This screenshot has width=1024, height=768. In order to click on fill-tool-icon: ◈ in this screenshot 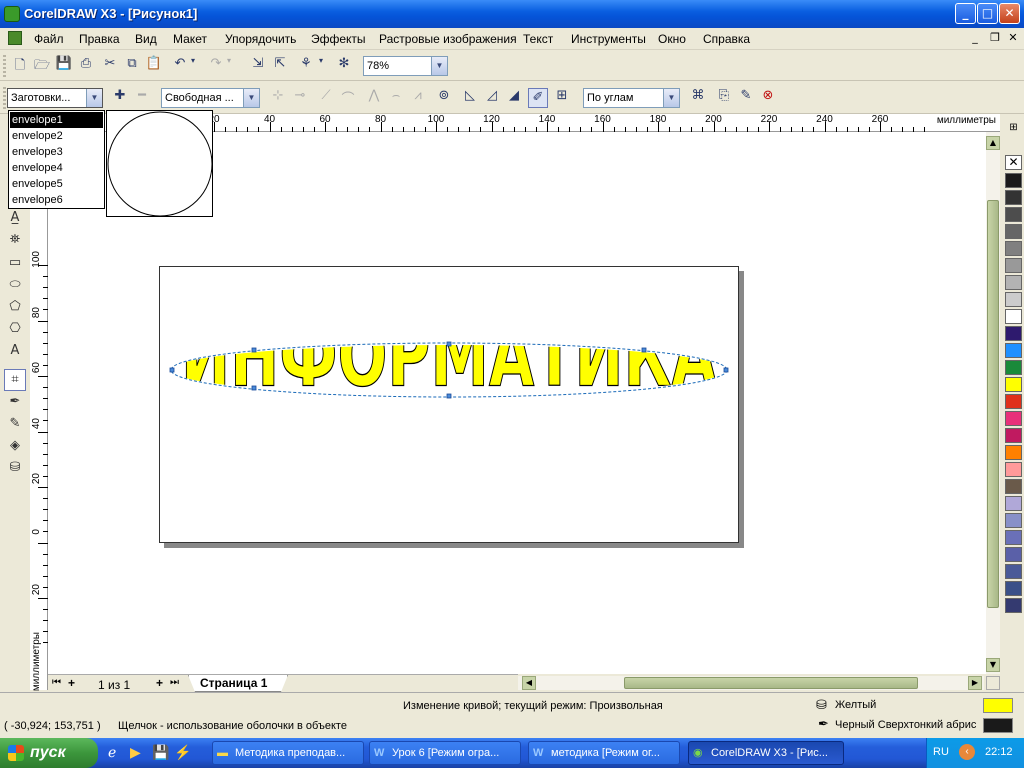, I will do `click(15, 449)`.